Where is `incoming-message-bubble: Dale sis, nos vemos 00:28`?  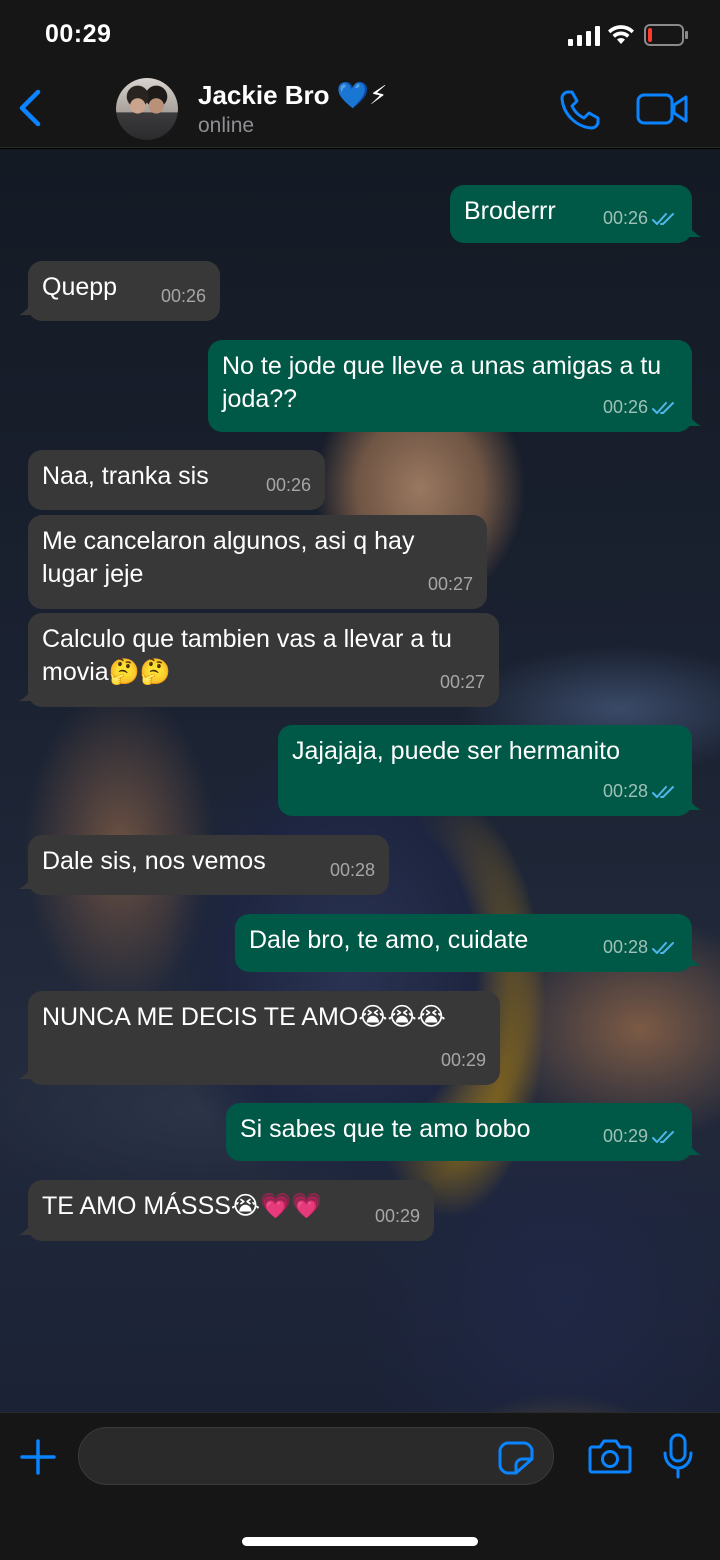 incoming-message-bubble: Dale sis, nos vemos 00:28 is located at coordinates (204, 865).